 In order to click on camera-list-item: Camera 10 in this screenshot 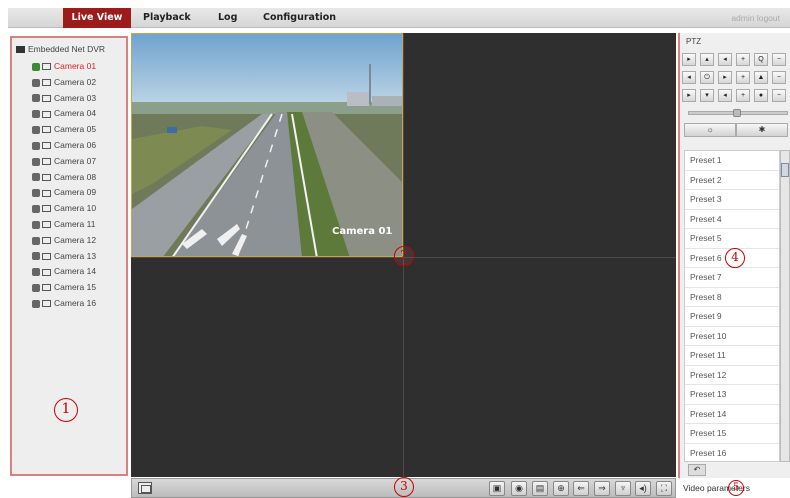, I will do `click(64, 208)`.